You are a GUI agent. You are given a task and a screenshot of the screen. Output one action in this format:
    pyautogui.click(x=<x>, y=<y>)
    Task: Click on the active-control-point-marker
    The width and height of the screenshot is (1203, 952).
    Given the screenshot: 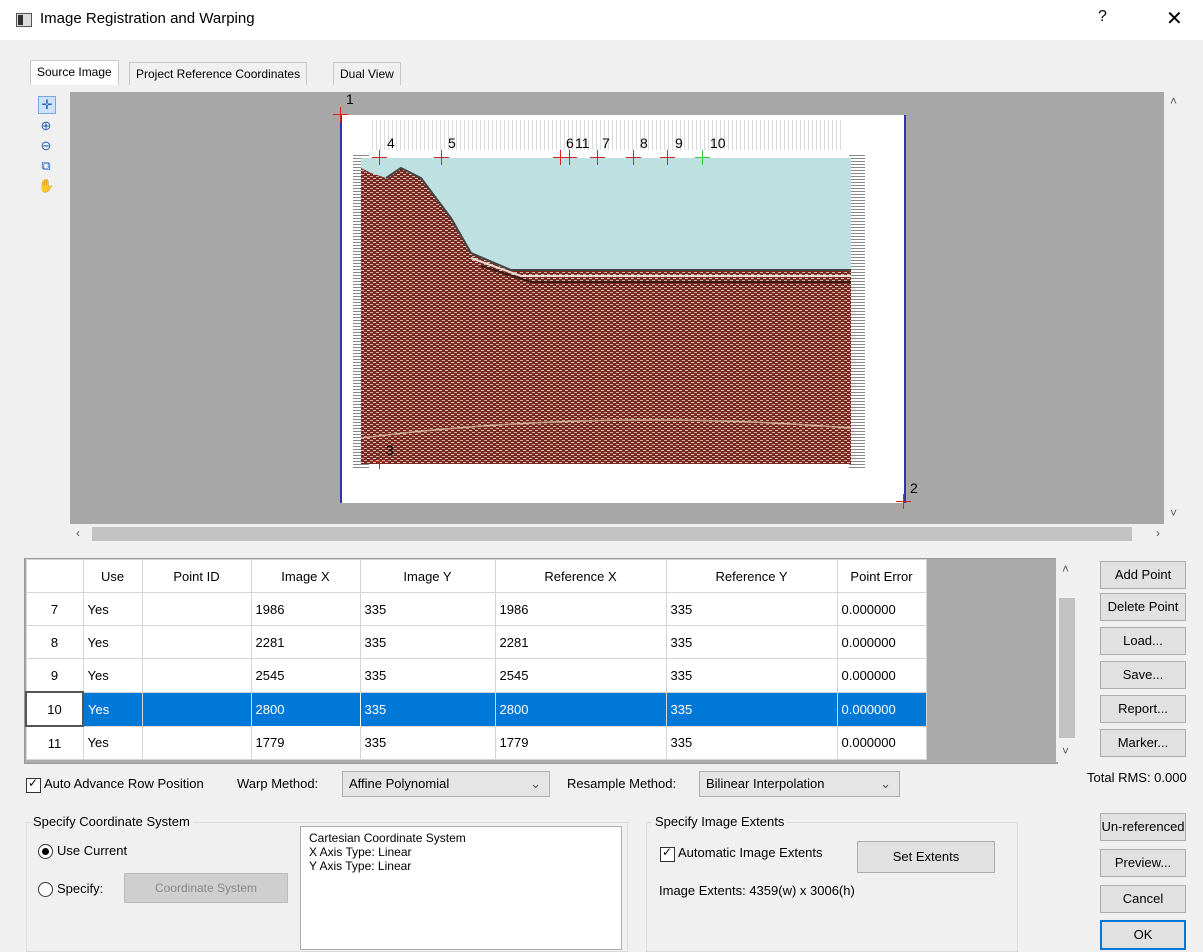 What is the action you would take?
    pyautogui.click(x=702, y=157)
    